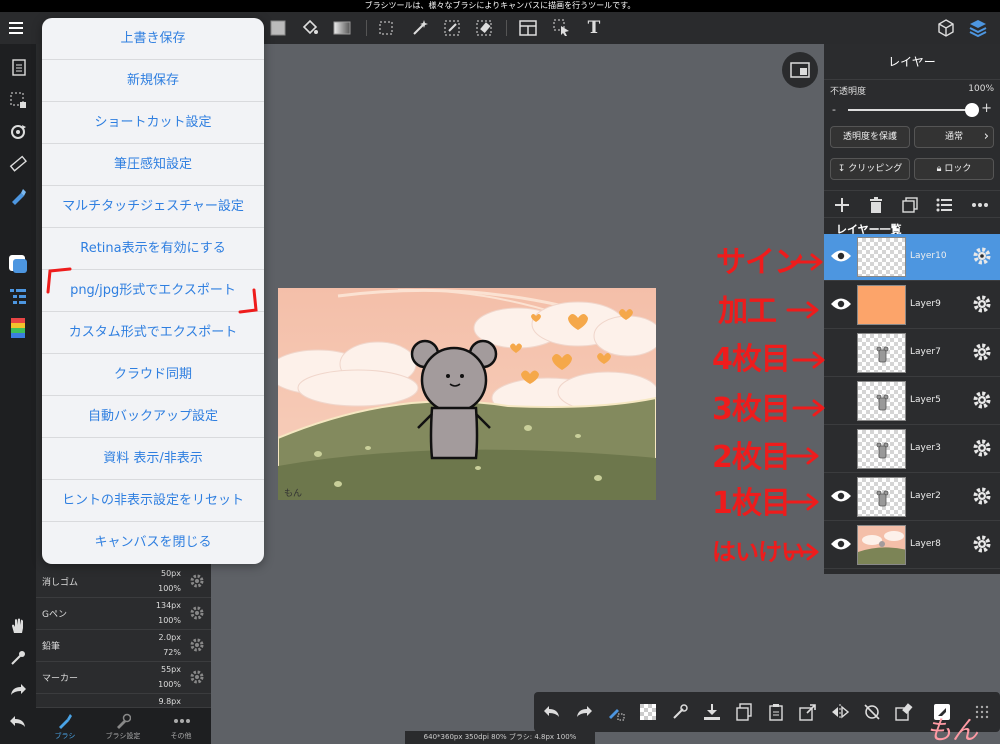  I want to click on trash-icon, so click(876, 205).